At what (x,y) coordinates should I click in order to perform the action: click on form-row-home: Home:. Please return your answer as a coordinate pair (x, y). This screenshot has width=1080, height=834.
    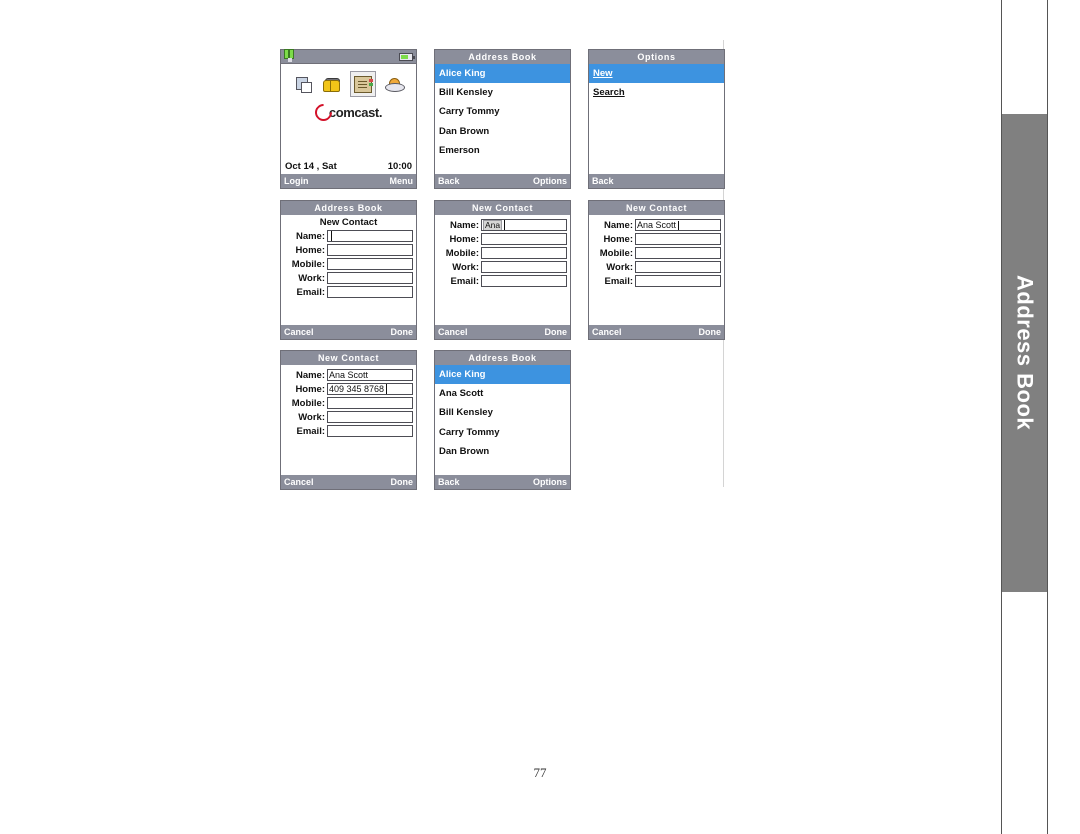
    Looking at the image, I should click on (502, 239).